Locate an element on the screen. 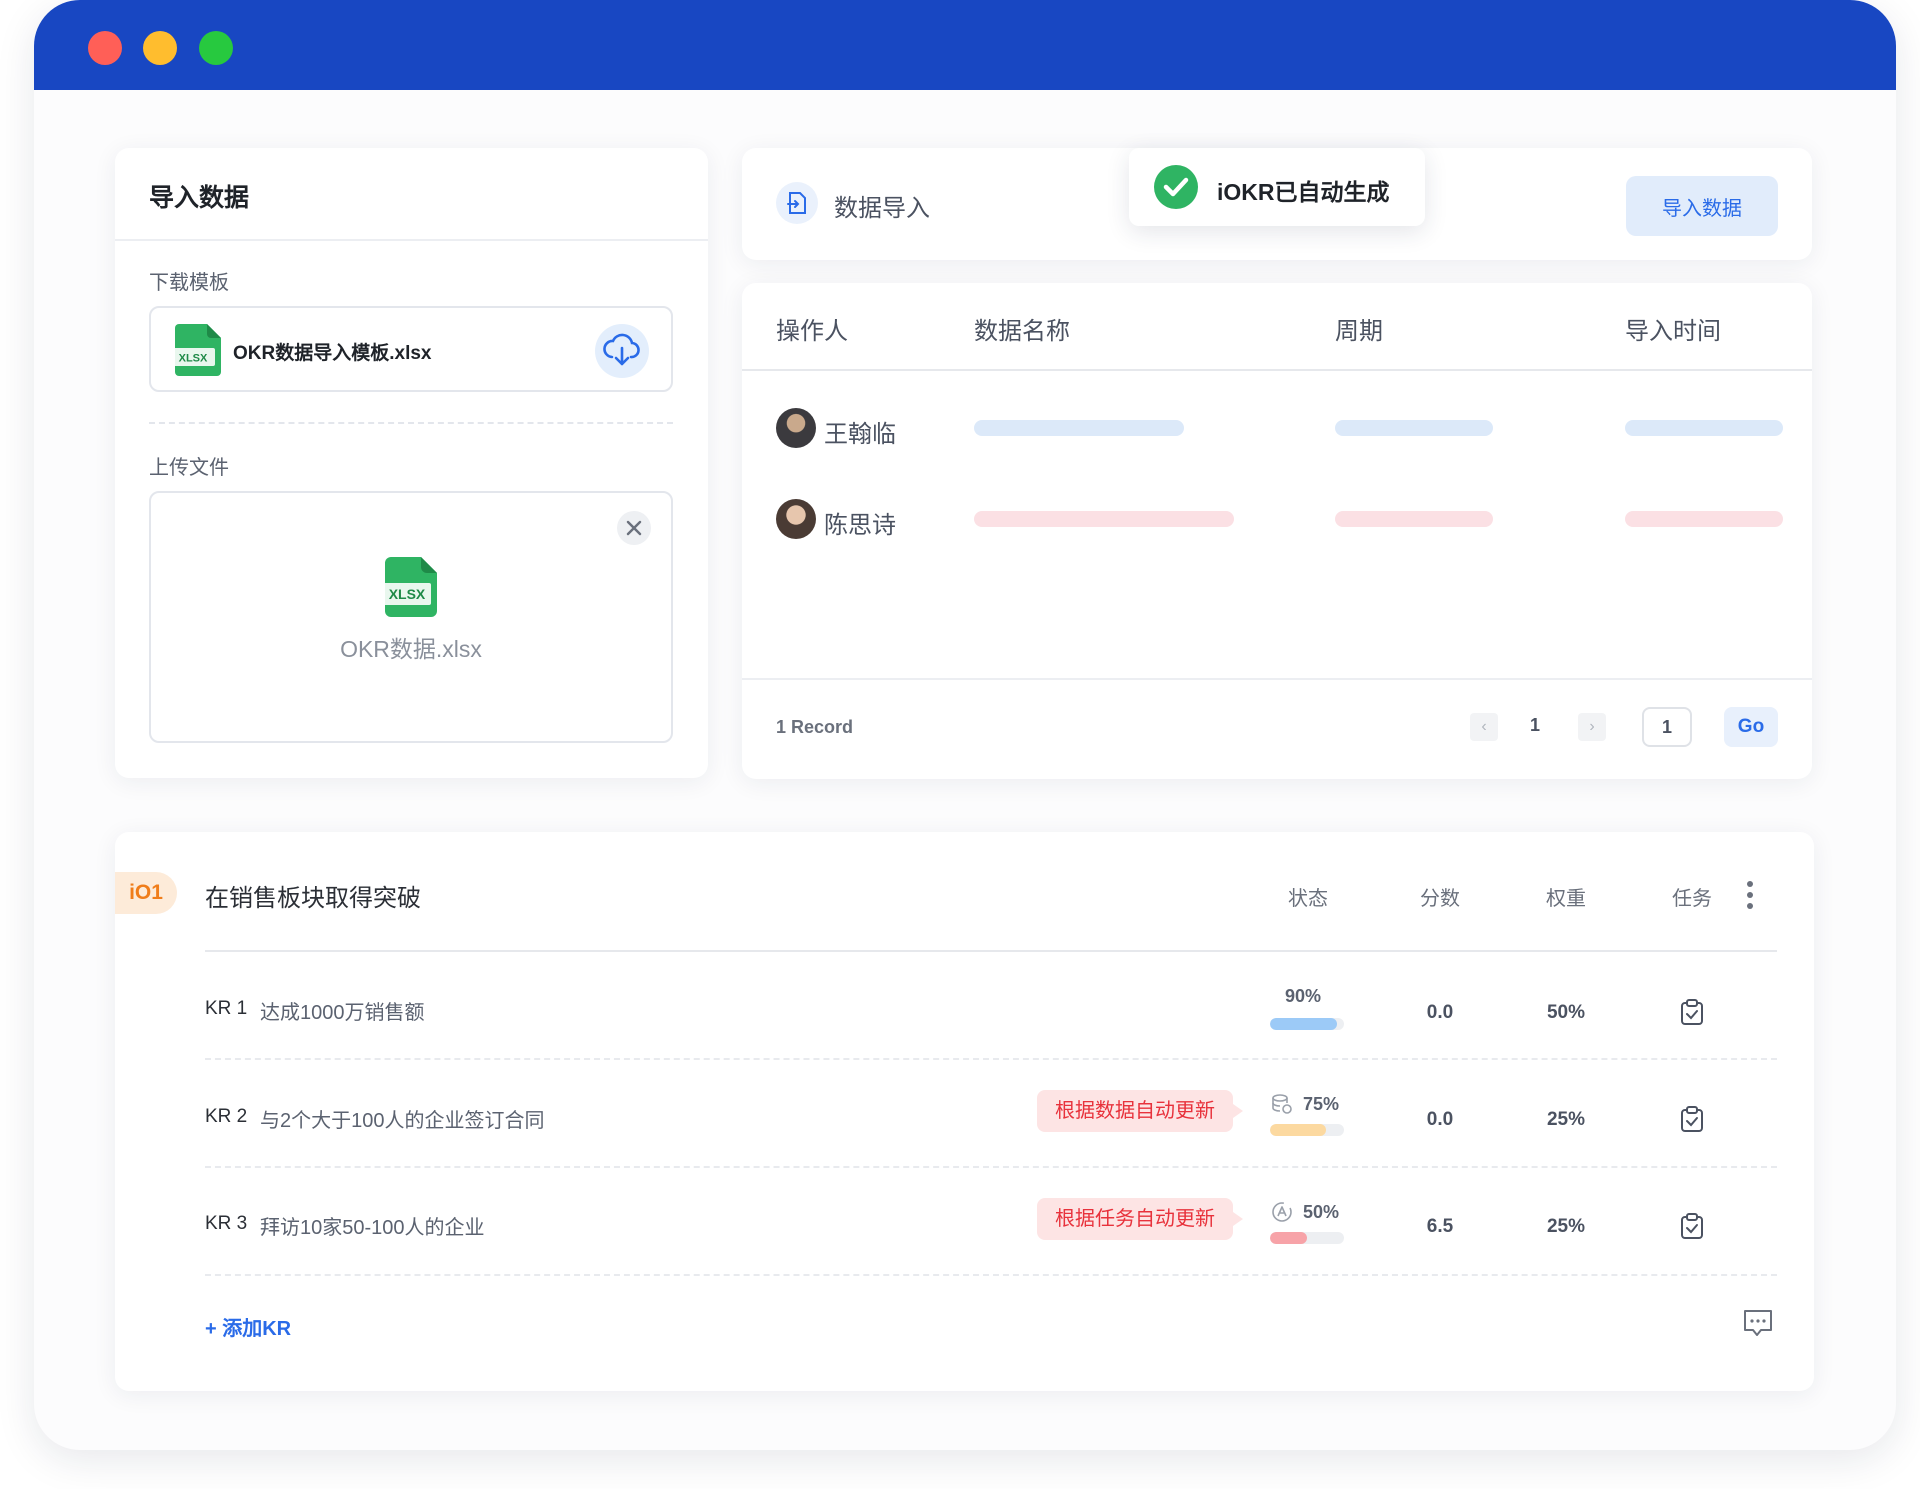  data-import-title: 数据导入 is located at coordinates (882, 208).